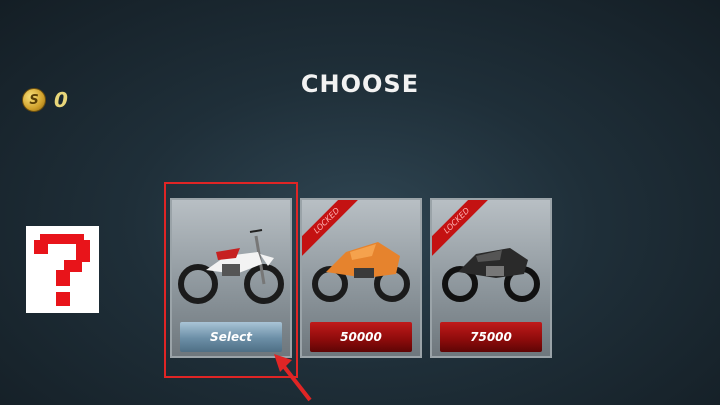 This screenshot has height=405, width=720. What do you see at coordinates (360, 84) in the screenshot?
I see `page-title: CHOOSE` at bounding box center [360, 84].